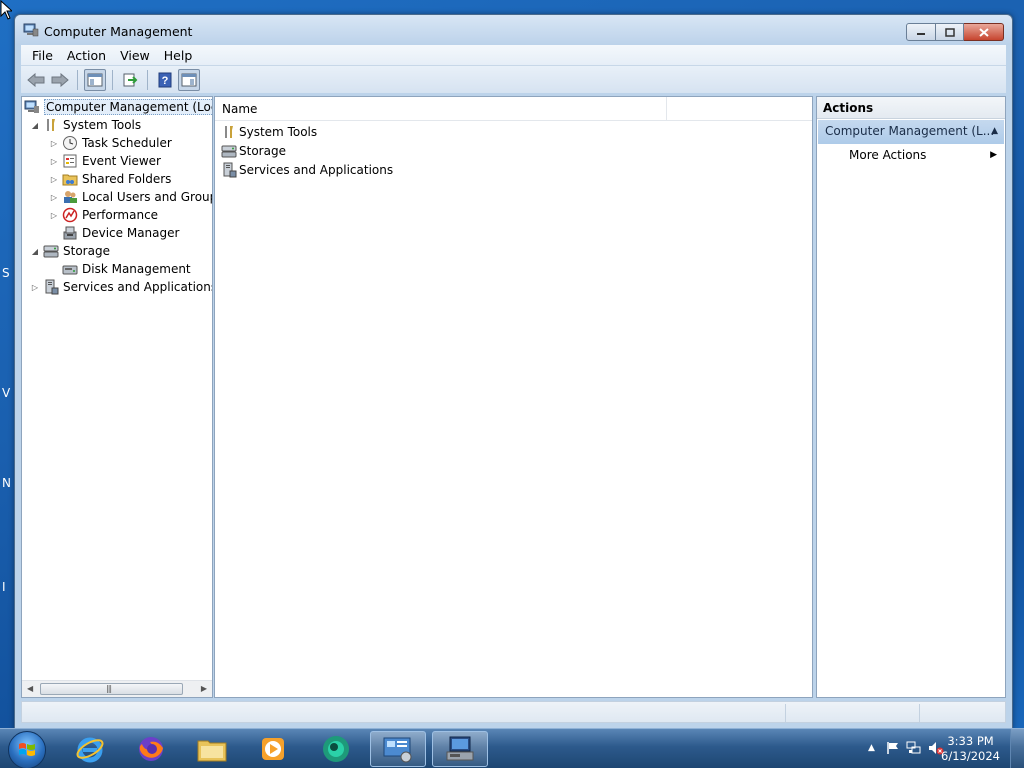 The height and width of the screenshot is (768, 1024). Describe the element at coordinates (269, 132) in the screenshot. I see `list-item-system-tools: System Tools` at that location.